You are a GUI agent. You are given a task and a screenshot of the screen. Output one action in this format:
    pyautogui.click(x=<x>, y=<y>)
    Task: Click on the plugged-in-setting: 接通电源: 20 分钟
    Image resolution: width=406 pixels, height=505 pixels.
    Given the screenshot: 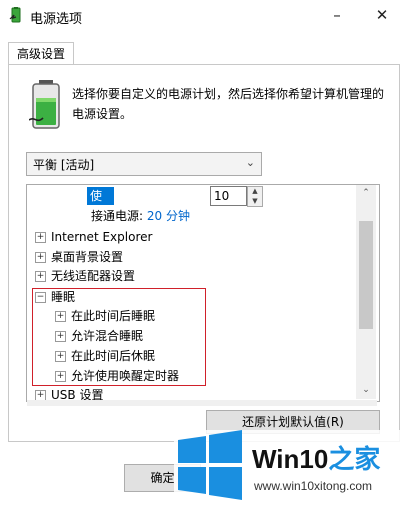 What is the action you would take?
    pyautogui.click(x=140, y=216)
    